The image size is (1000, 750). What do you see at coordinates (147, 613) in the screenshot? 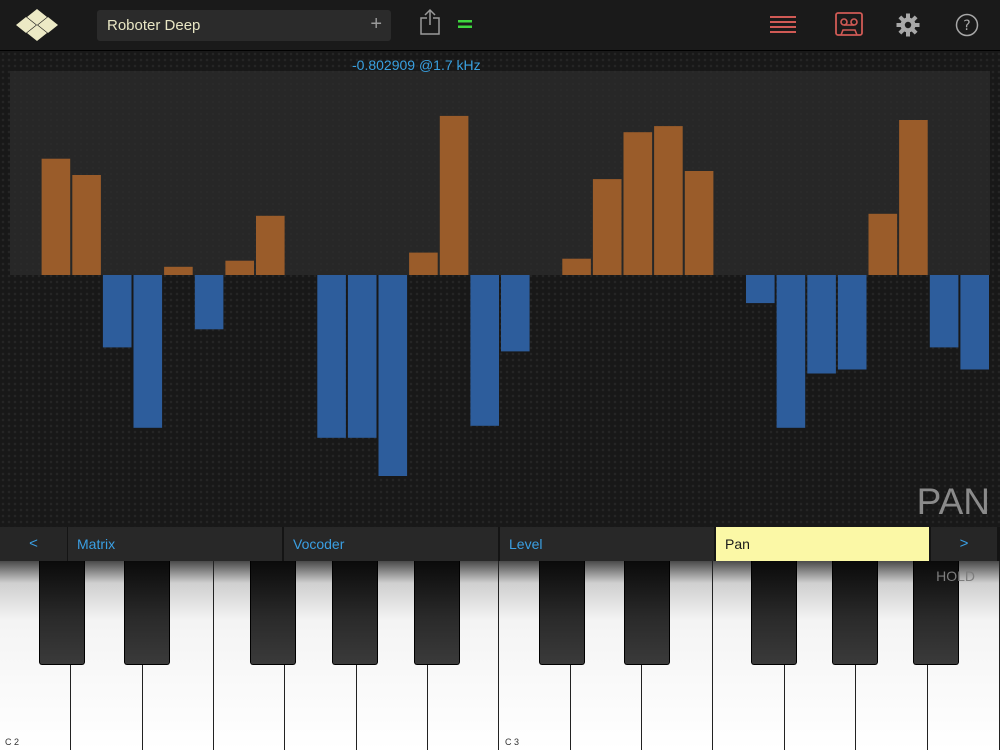
I see `black-key-dsharp2` at bounding box center [147, 613].